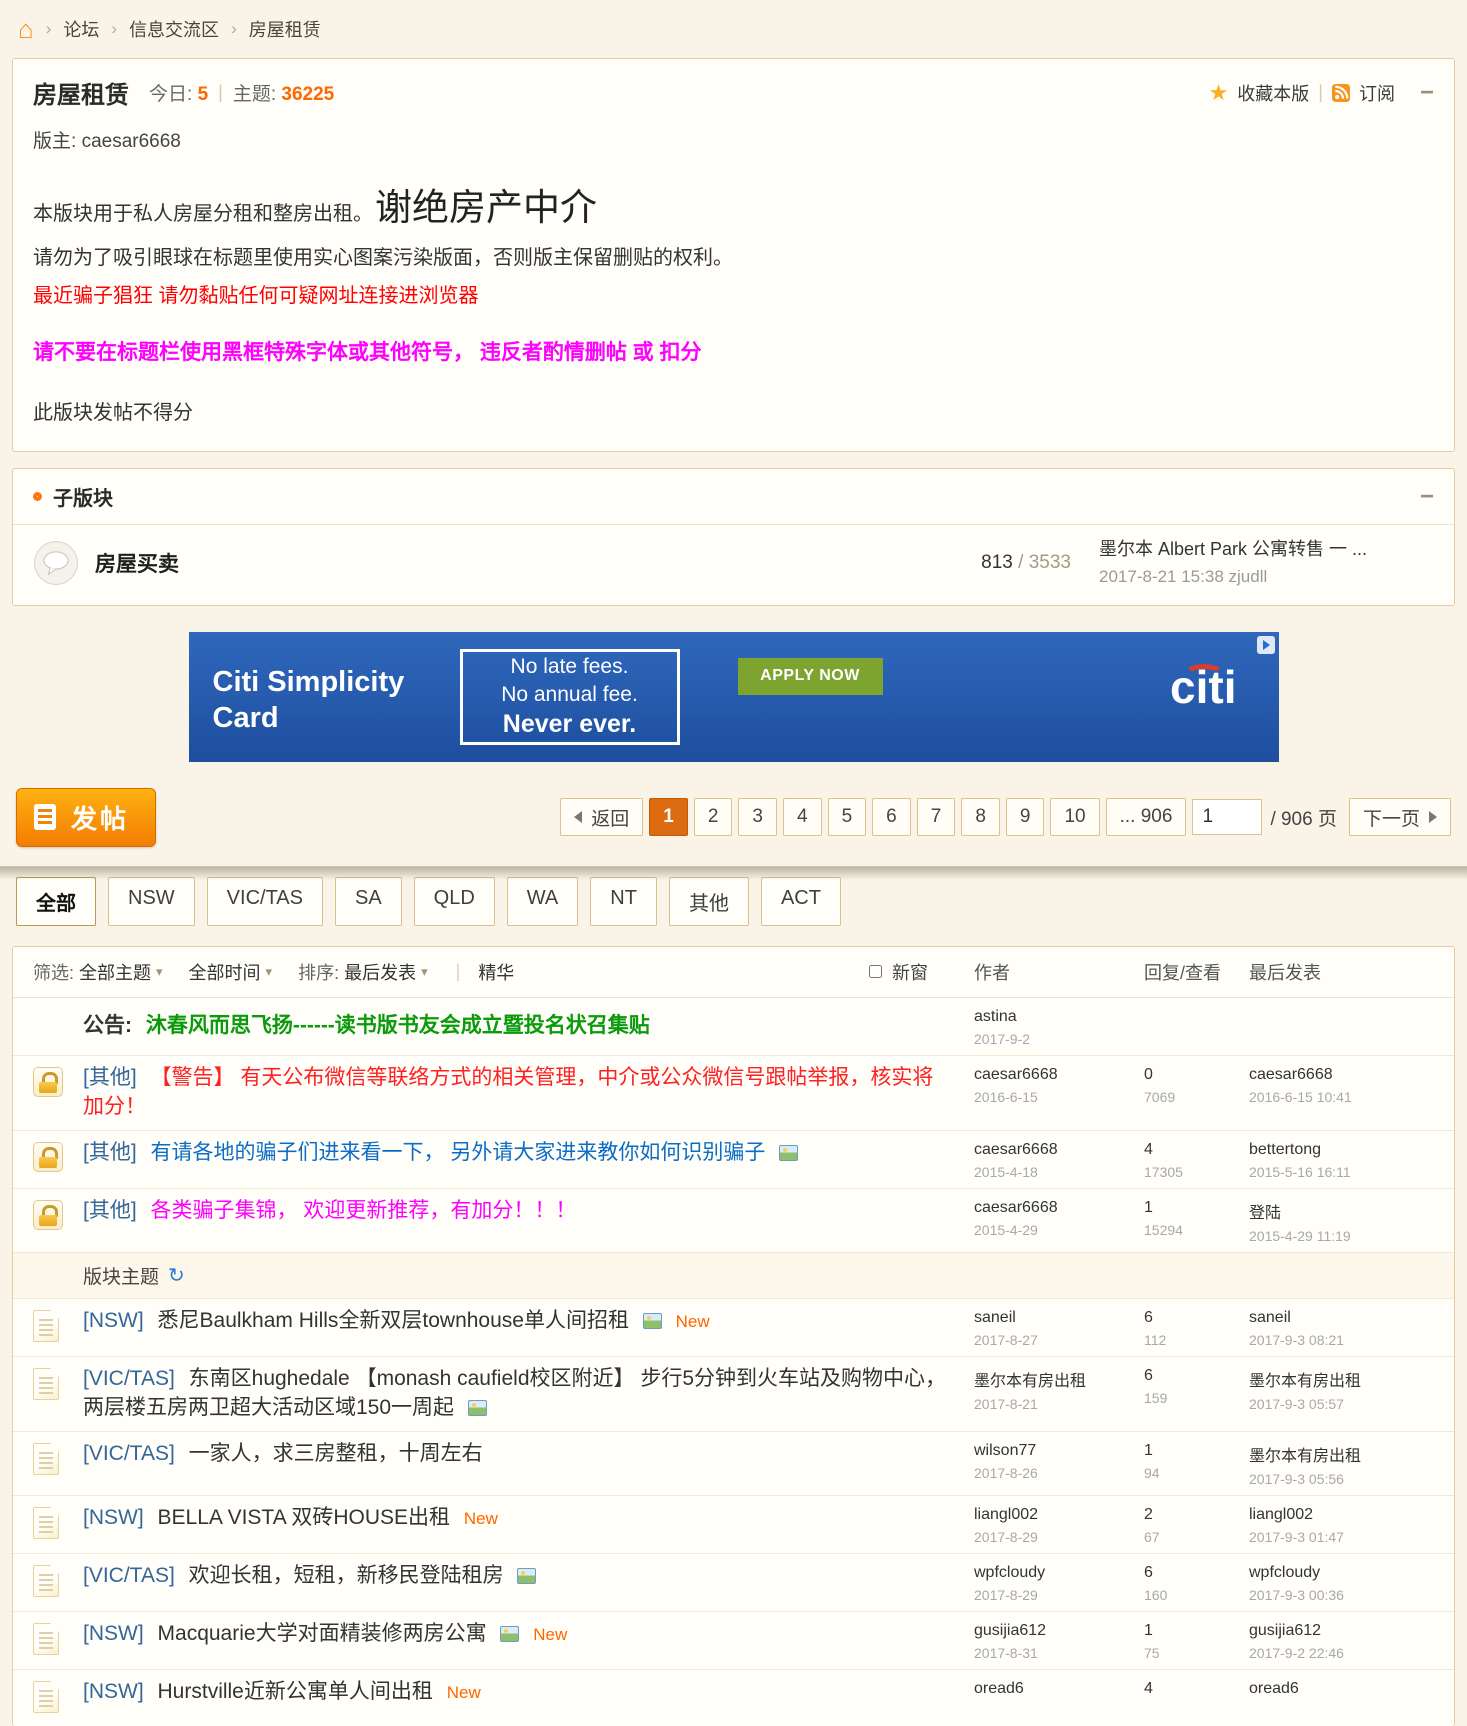 Image resolution: width=1467 pixels, height=1726 pixels. Describe the element at coordinates (1265, 644) in the screenshot. I see `adchoices-icon` at that location.